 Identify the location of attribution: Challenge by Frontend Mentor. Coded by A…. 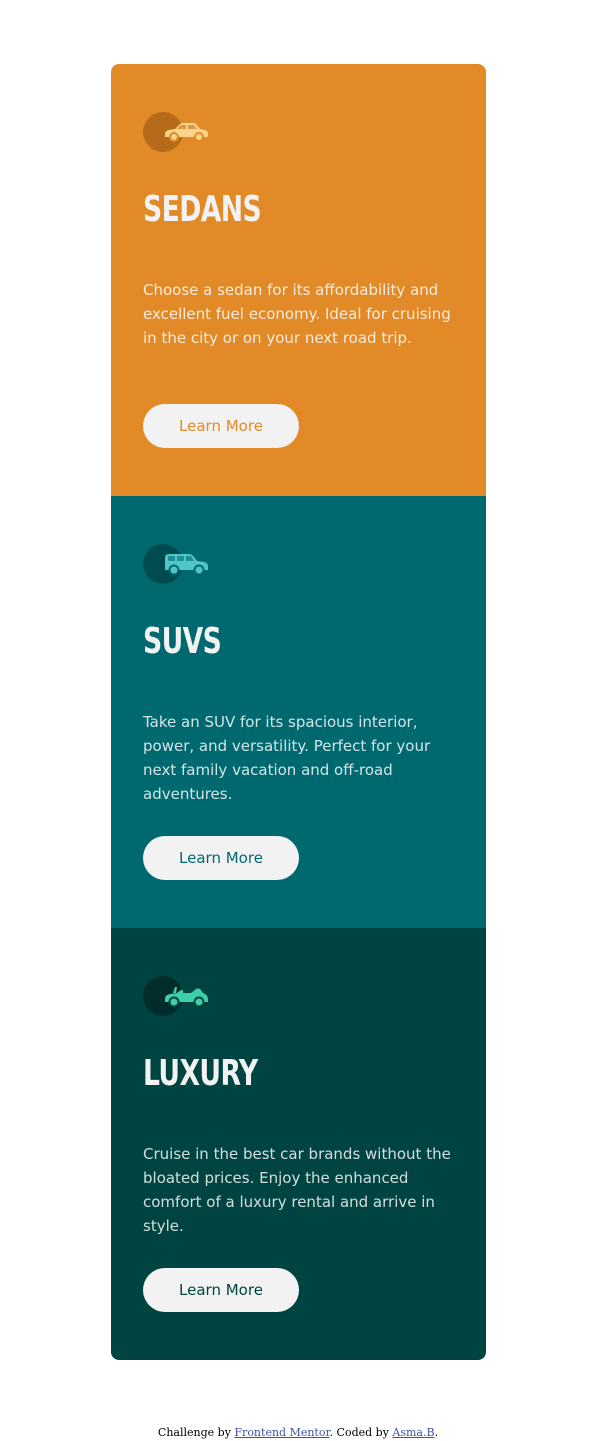
(298, 1433).